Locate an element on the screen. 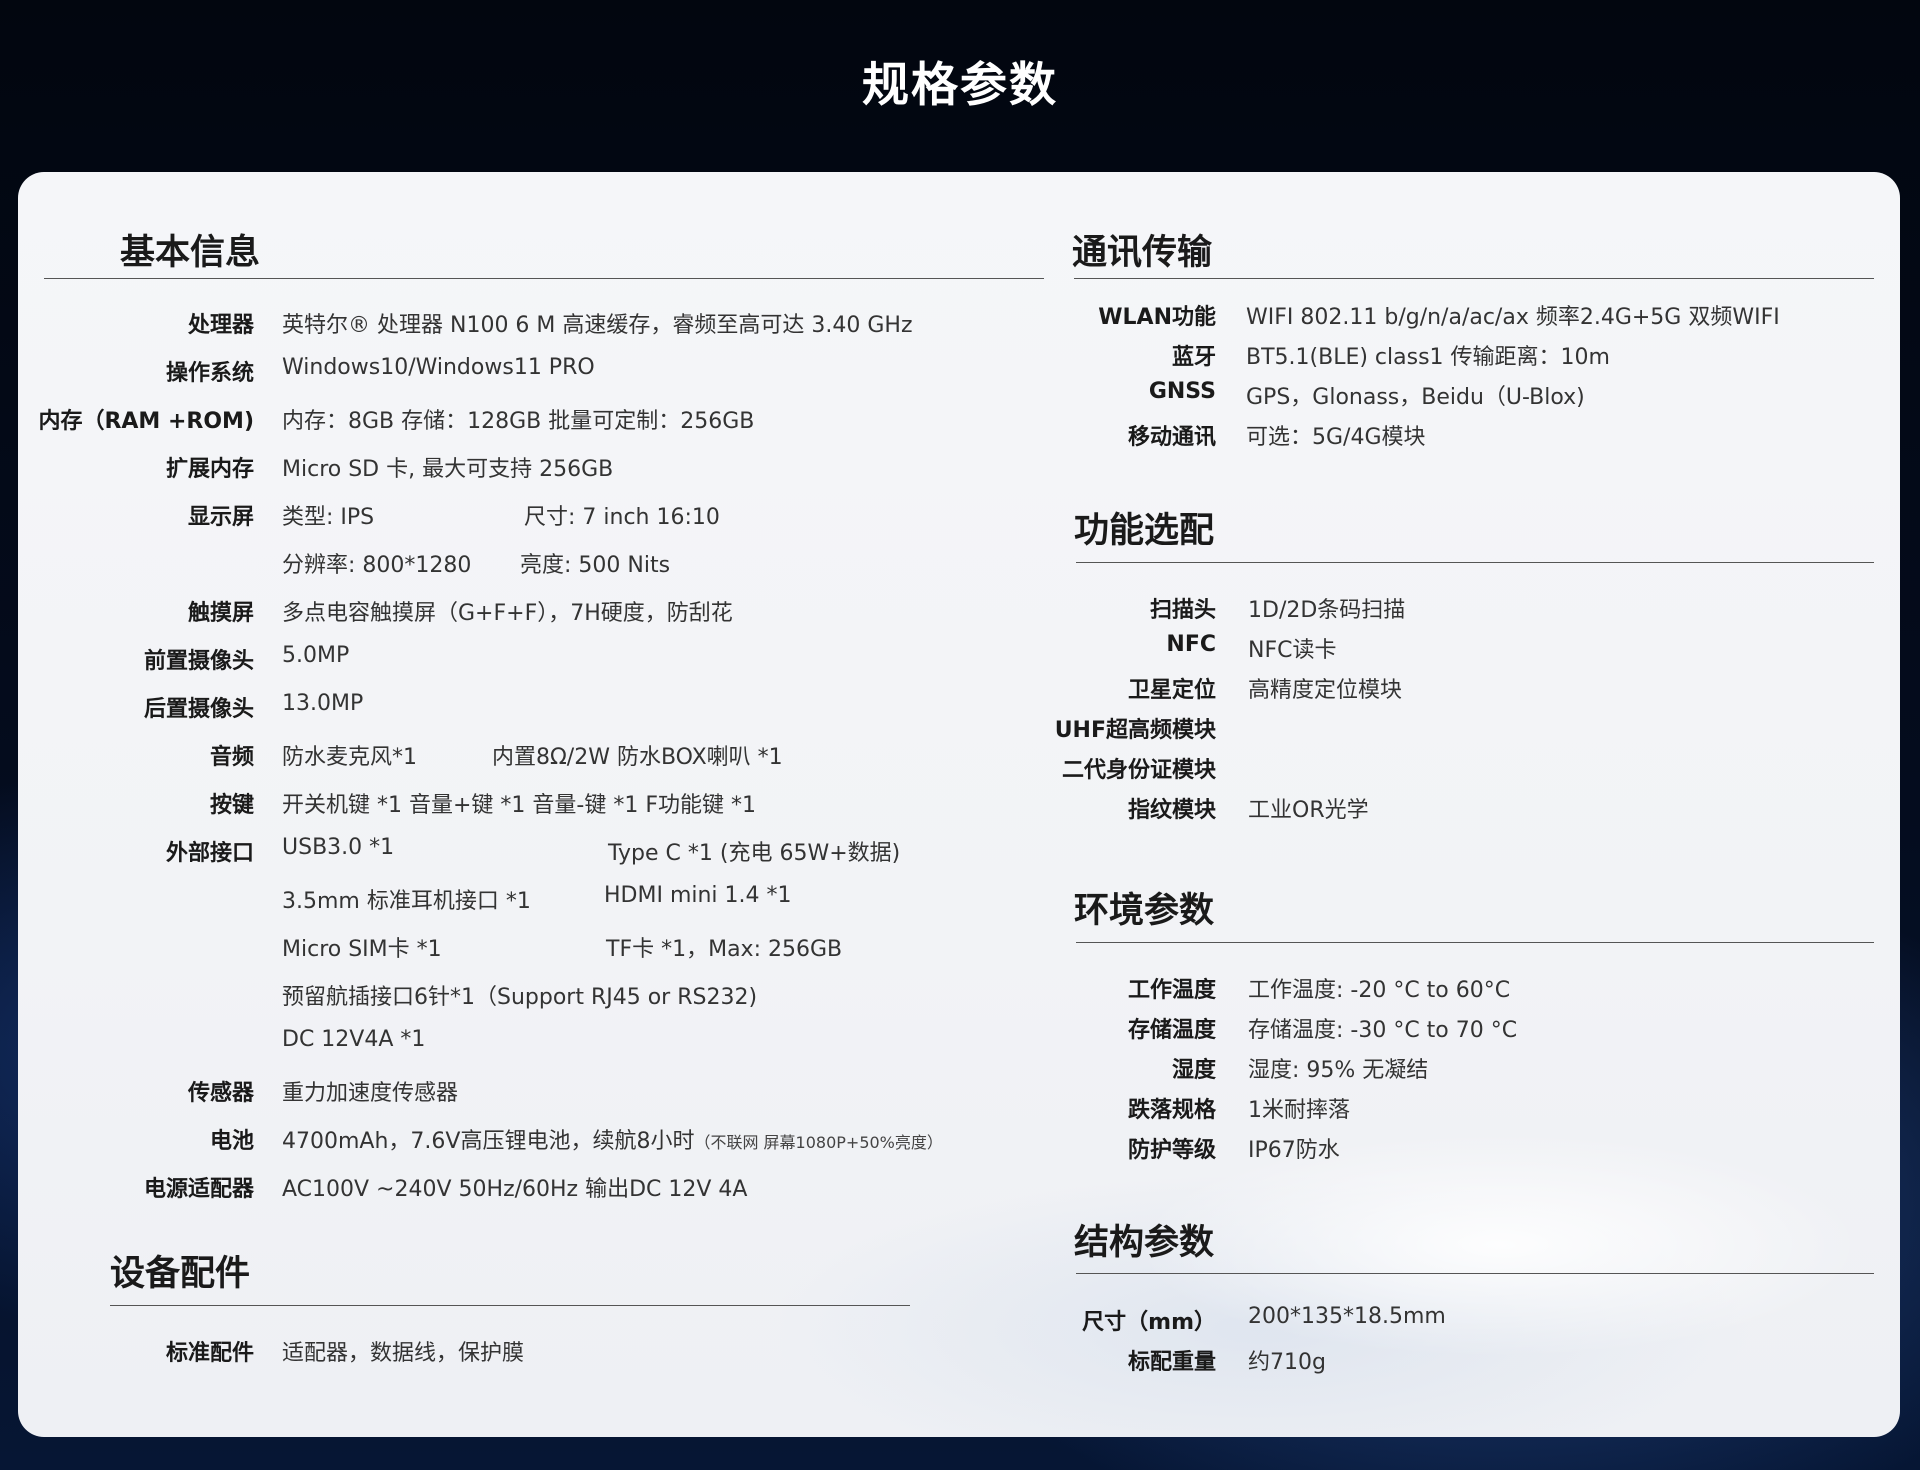  spec-value: HDMI mini 1.4 *1 is located at coordinates (698, 895).